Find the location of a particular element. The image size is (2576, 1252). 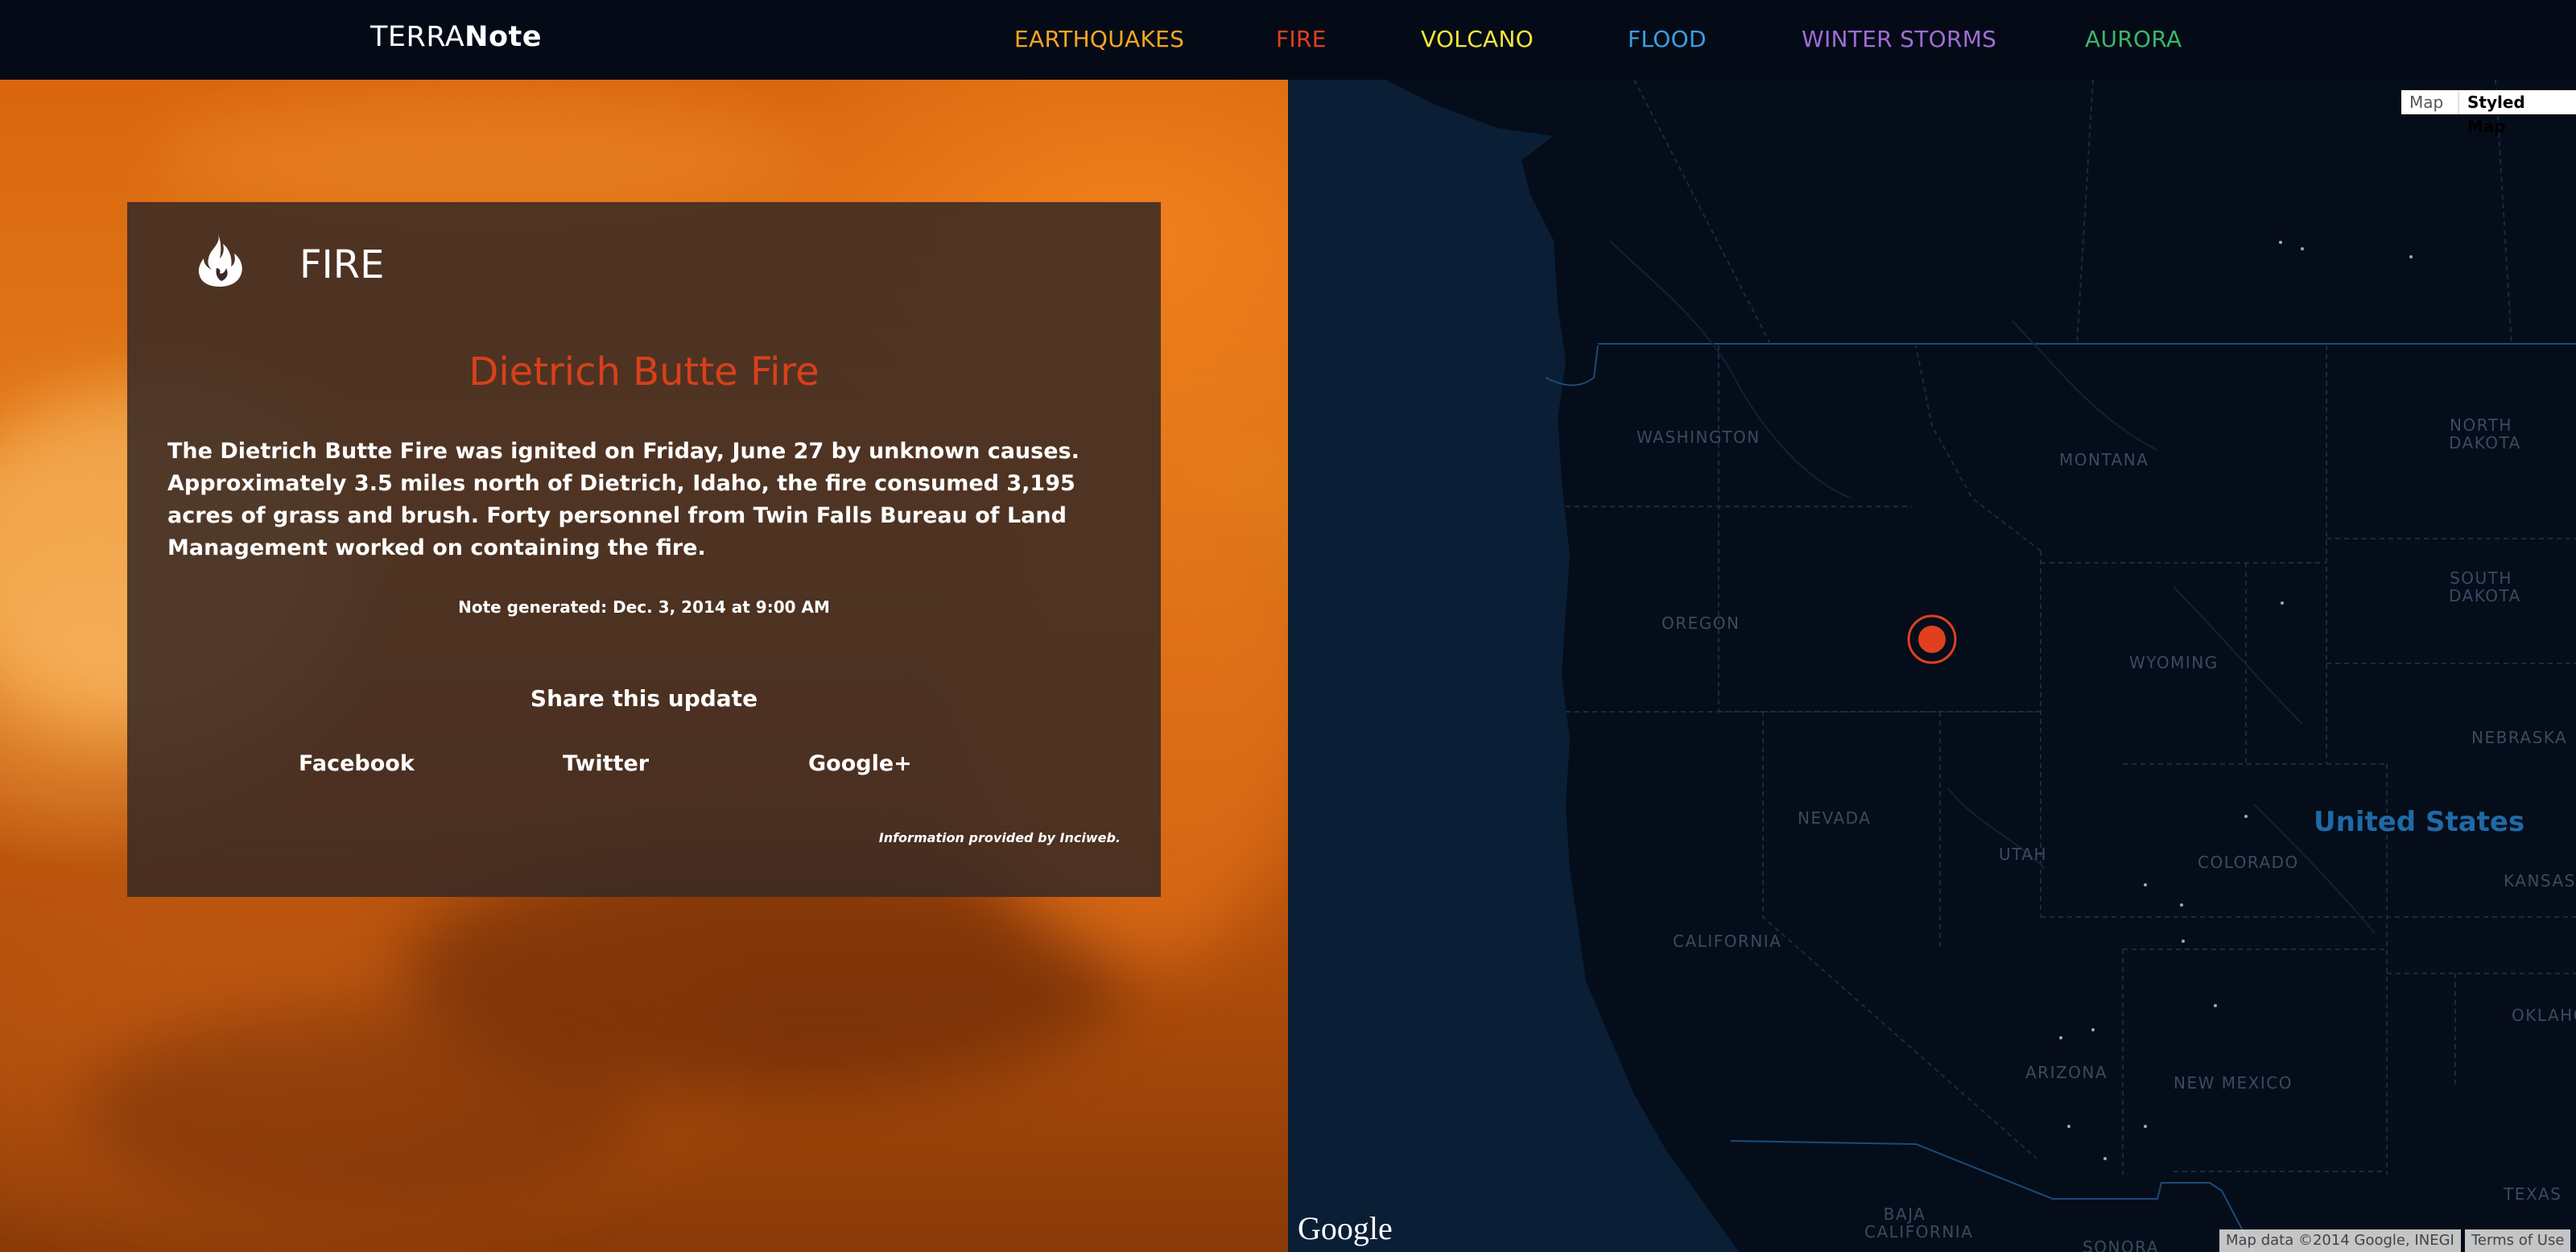

map-label-sonora: SONORA is located at coordinates (2121, 1245).